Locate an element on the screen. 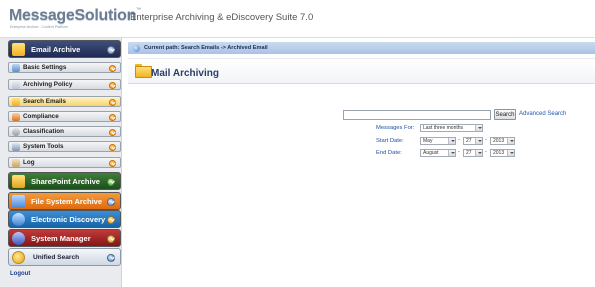 Image resolution: width=595 pixels, height=287 pixels. sidebar-item-log: Log is located at coordinates (64, 162).